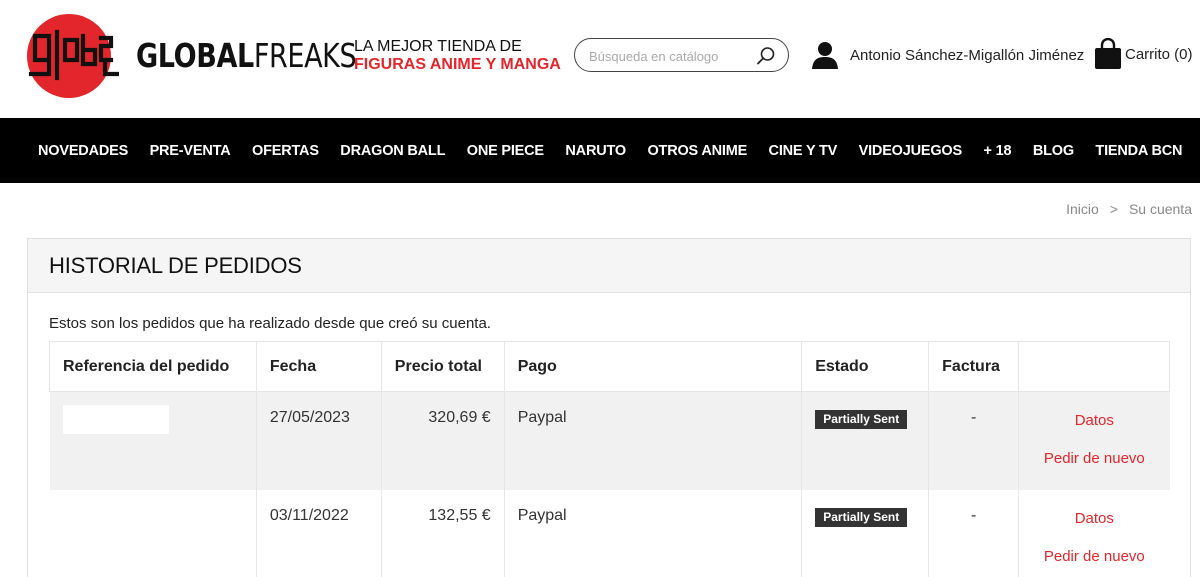  What do you see at coordinates (190, 151) in the screenshot?
I see `nav-item-pre-venta: PRE-VENTA` at bounding box center [190, 151].